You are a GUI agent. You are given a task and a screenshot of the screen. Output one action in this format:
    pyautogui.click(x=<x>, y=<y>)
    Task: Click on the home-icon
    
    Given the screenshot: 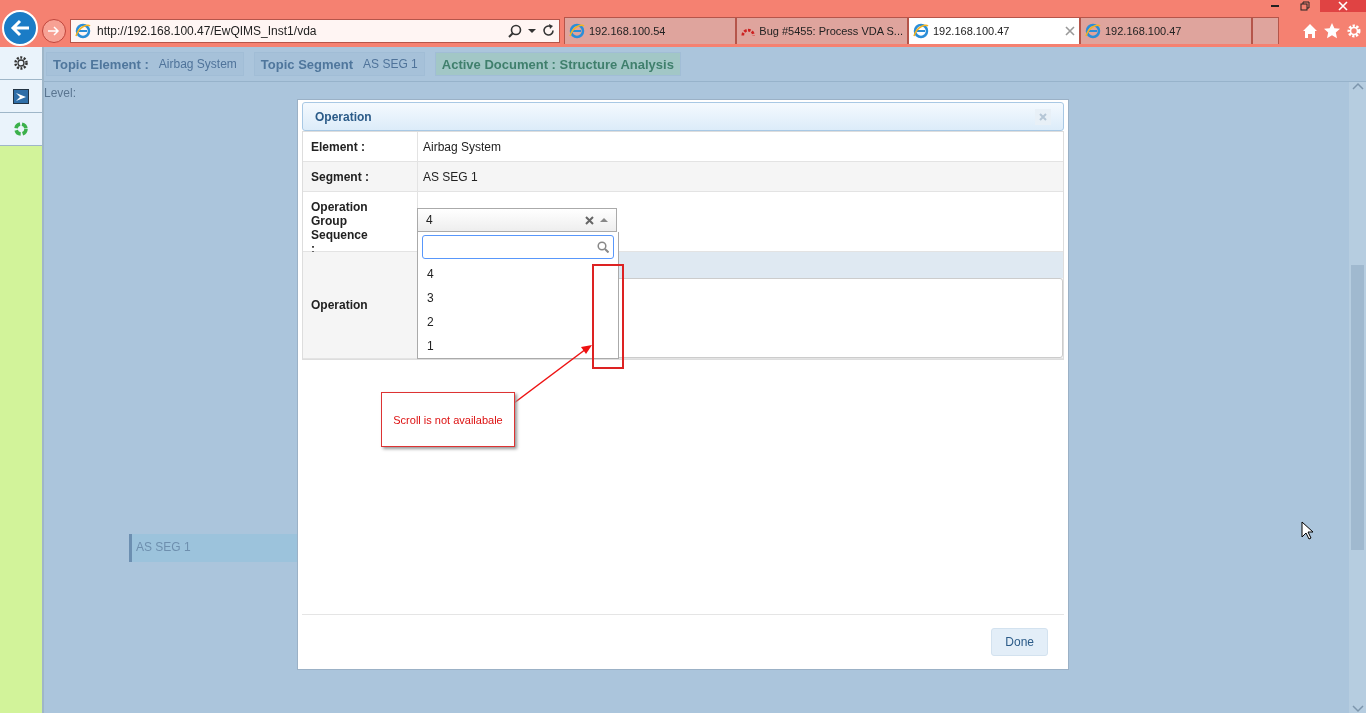 What is the action you would take?
    pyautogui.click(x=1310, y=30)
    